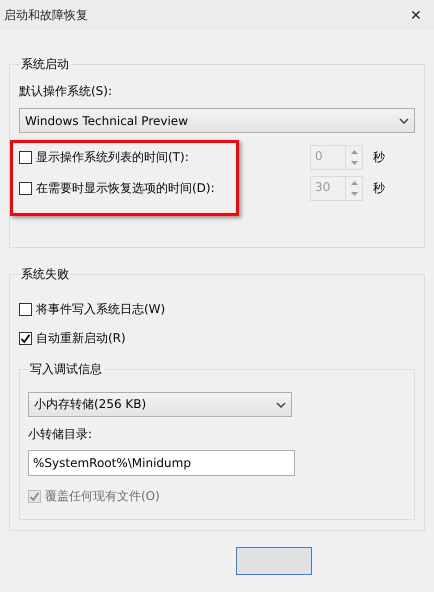 The height and width of the screenshot is (592, 434). I want to click on dump-type-dropdown: 小内存转储(256 KB), so click(160, 404).